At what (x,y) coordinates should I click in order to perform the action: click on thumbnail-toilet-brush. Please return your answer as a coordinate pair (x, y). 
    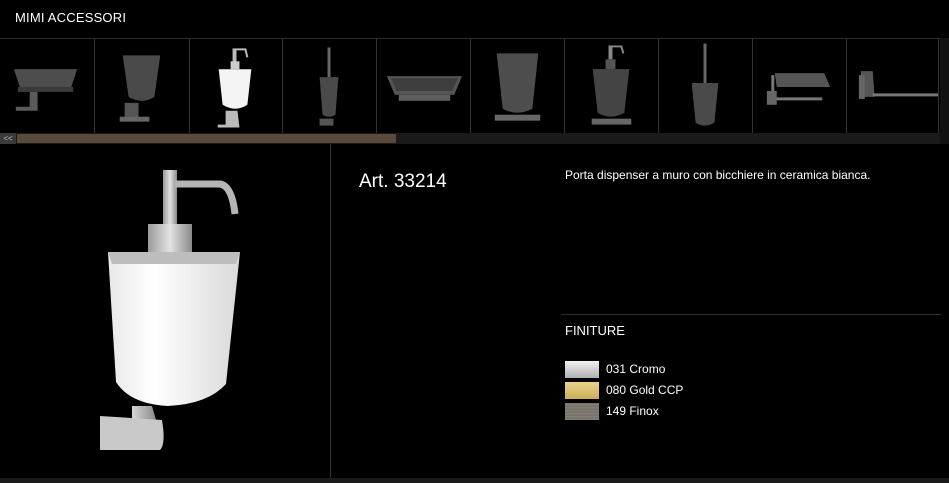
    Looking at the image, I should click on (330, 86).